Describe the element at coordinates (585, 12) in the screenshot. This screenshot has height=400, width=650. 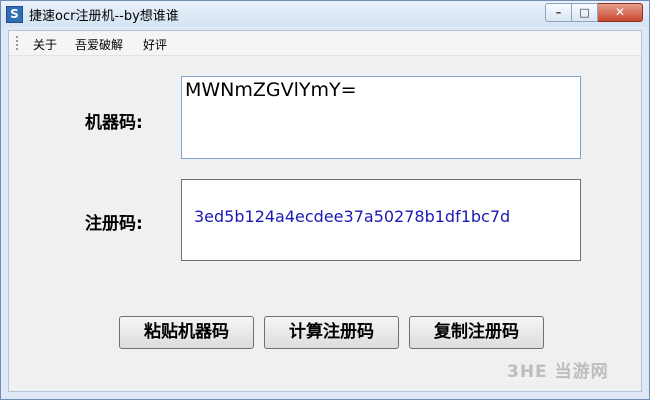
I see `maximize-button: □` at that location.